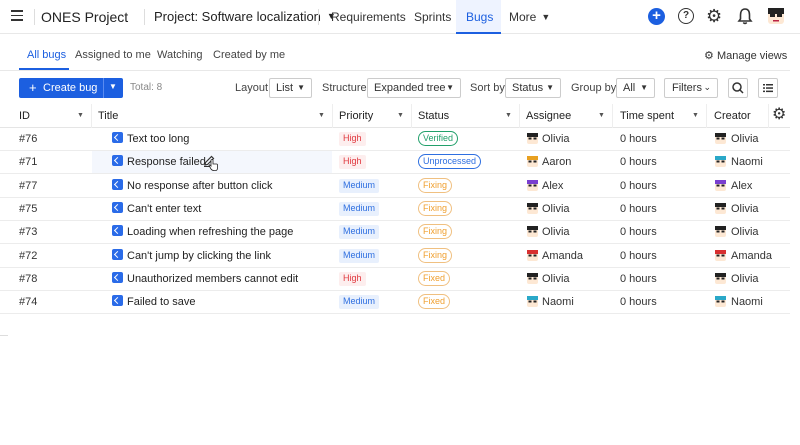 The width and height of the screenshot is (800, 445). Describe the element at coordinates (479, 17) in the screenshot. I see `tab-bugs: Bugs` at that location.